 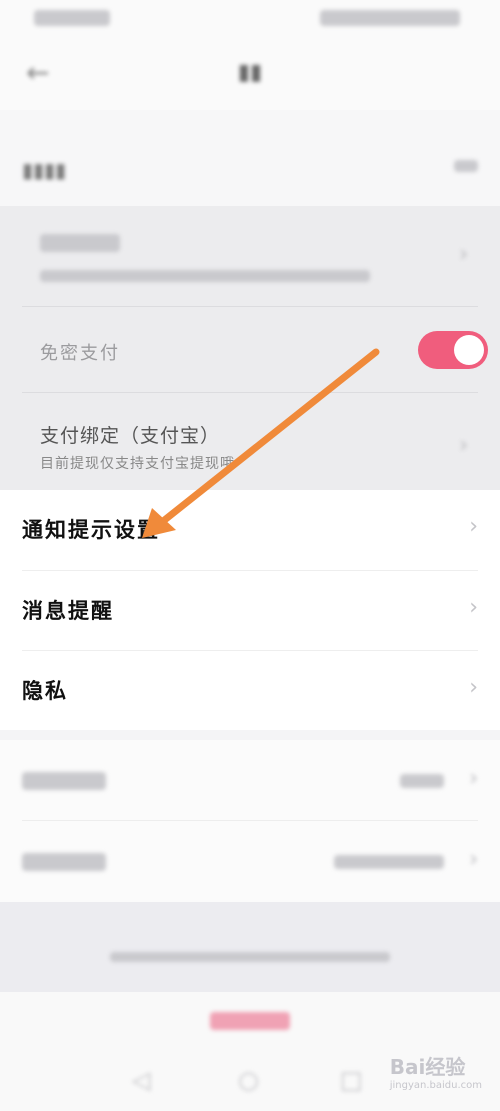 I want to click on logout-button, so click(x=250, y=1023).